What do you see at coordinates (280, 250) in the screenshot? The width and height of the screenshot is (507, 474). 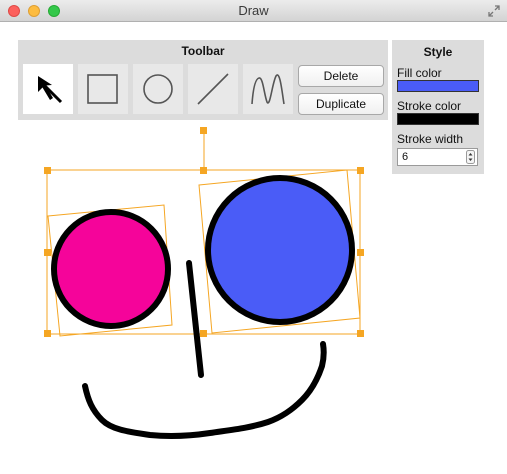 I see `blue-circle-shape` at bounding box center [280, 250].